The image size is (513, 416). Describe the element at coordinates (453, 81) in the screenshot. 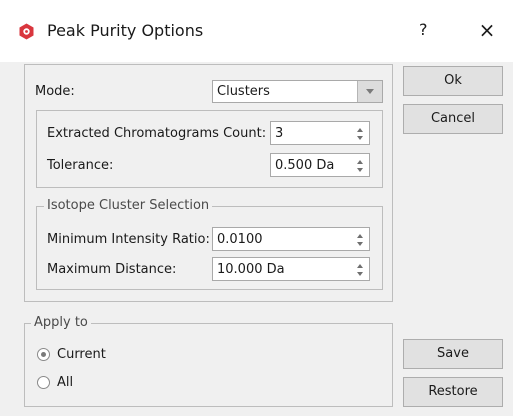

I see `ok-button: Ok` at that location.